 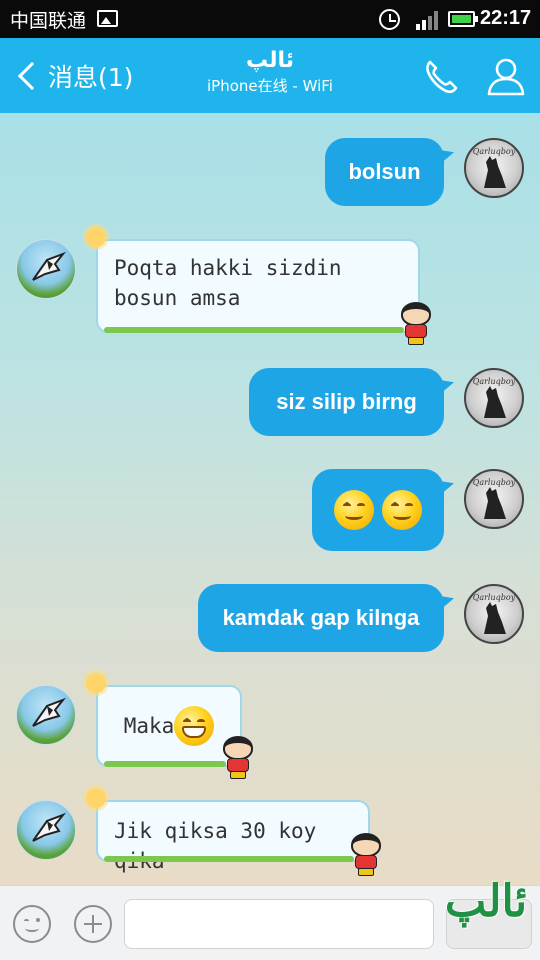 I want to click on emoji-icon, so click(x=32, y=924).